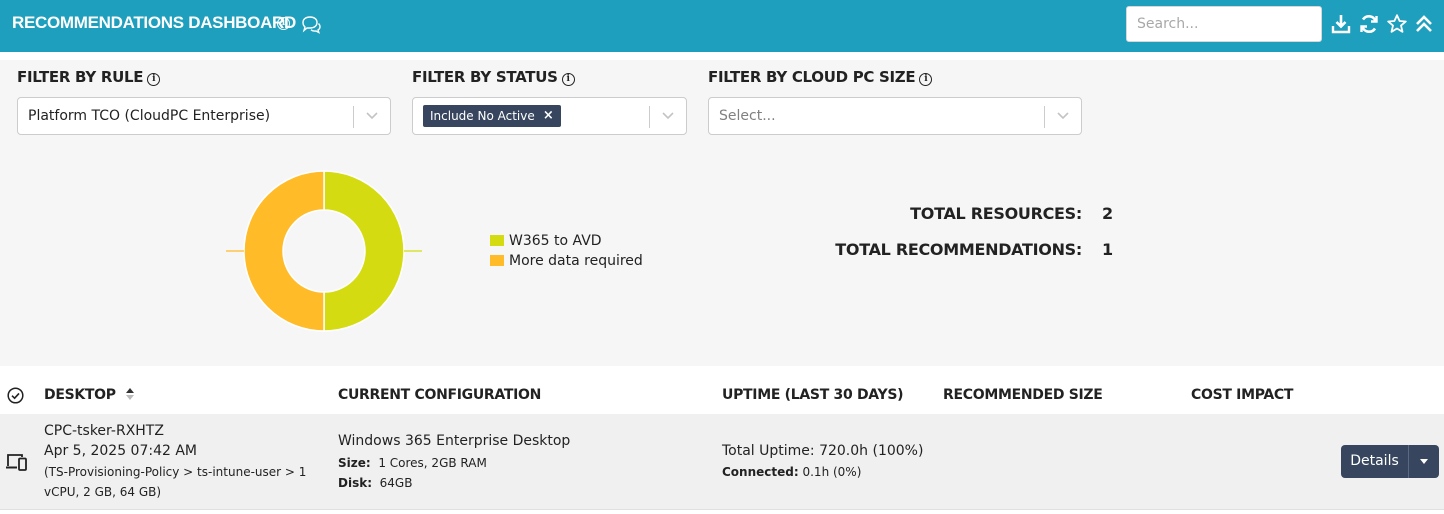 Image resolution: width=1444 pixels, height=514 pixels. I want to click on filter-rule-select: Platform TCO (CloudPC Enterprise), so click(204, 116).